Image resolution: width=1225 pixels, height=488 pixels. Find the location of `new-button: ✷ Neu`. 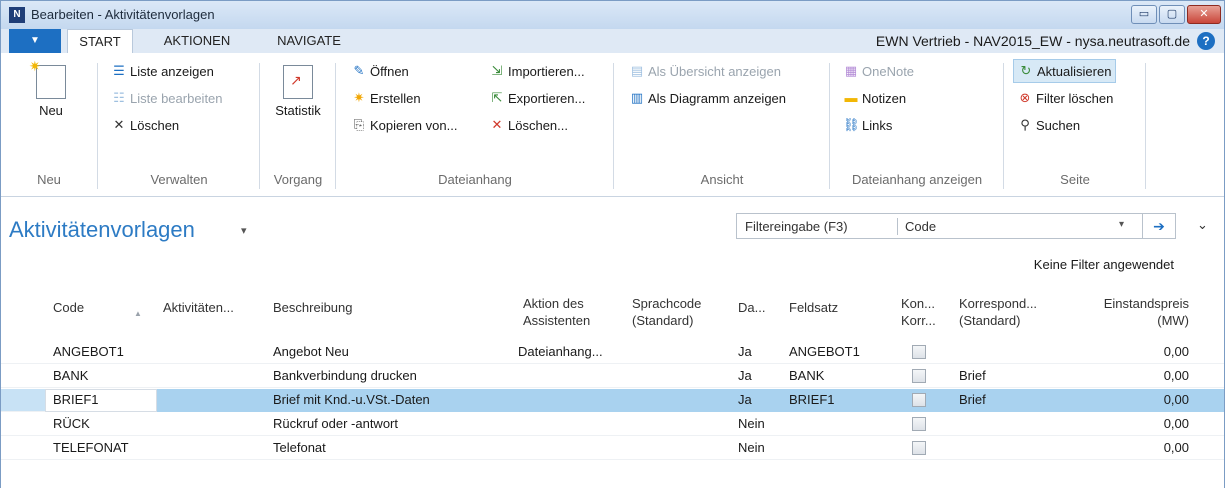

new-button: ✷ Neu is located at coordinates (51, 88).